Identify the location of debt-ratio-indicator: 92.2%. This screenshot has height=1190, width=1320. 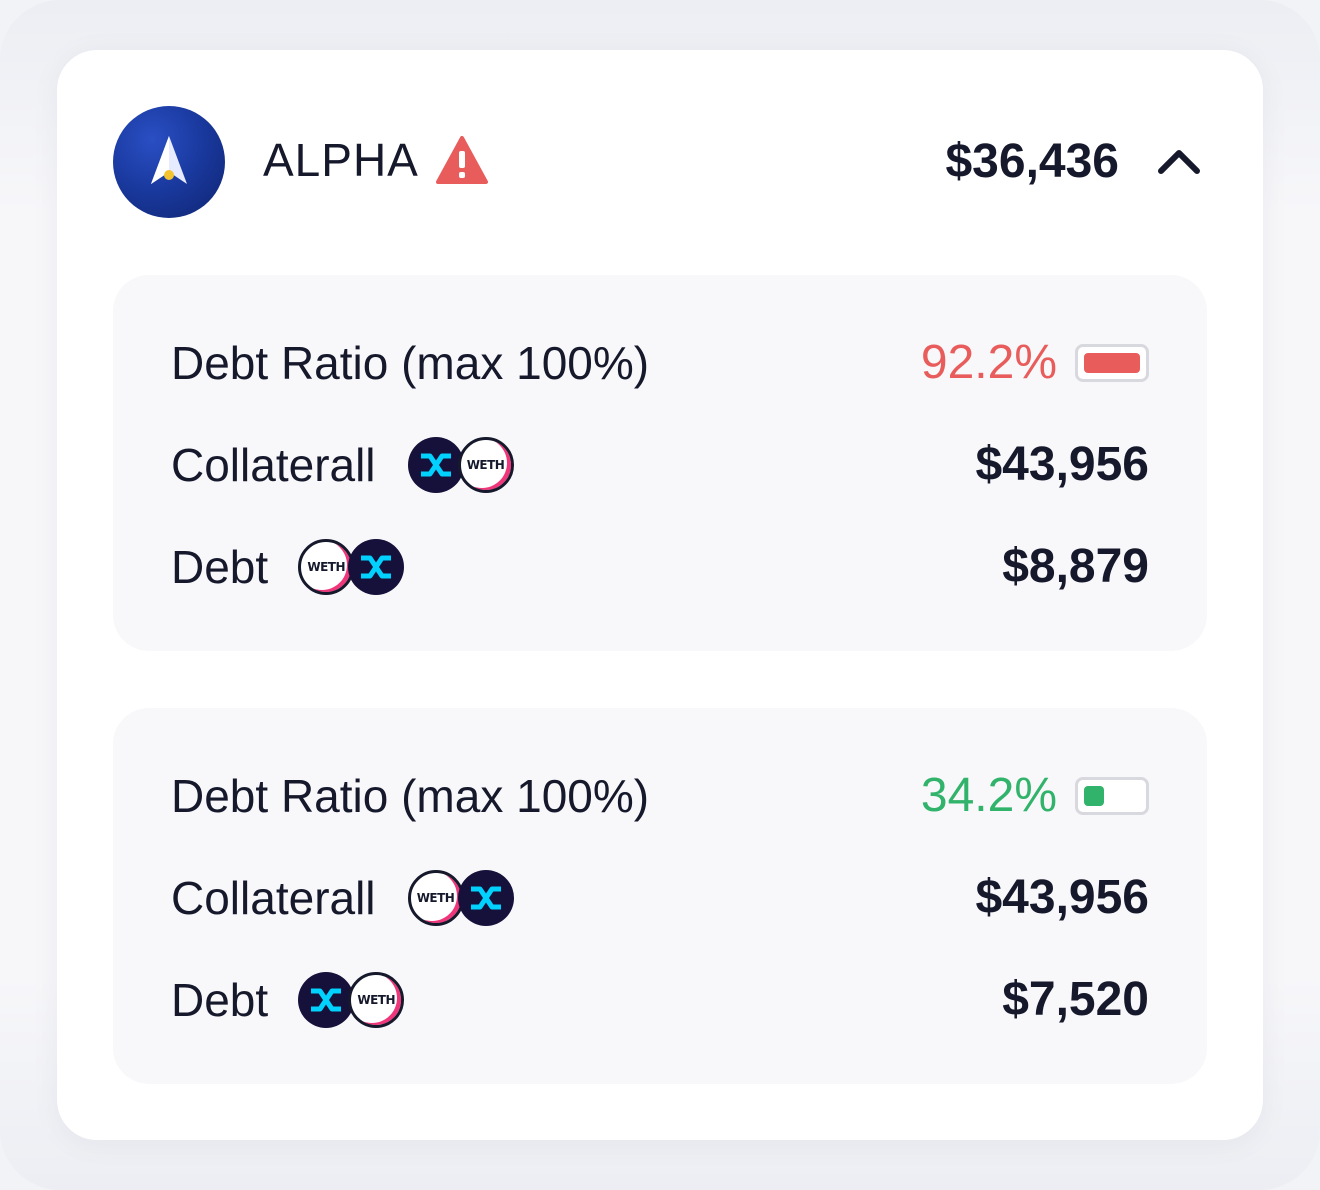
(1035, 363).